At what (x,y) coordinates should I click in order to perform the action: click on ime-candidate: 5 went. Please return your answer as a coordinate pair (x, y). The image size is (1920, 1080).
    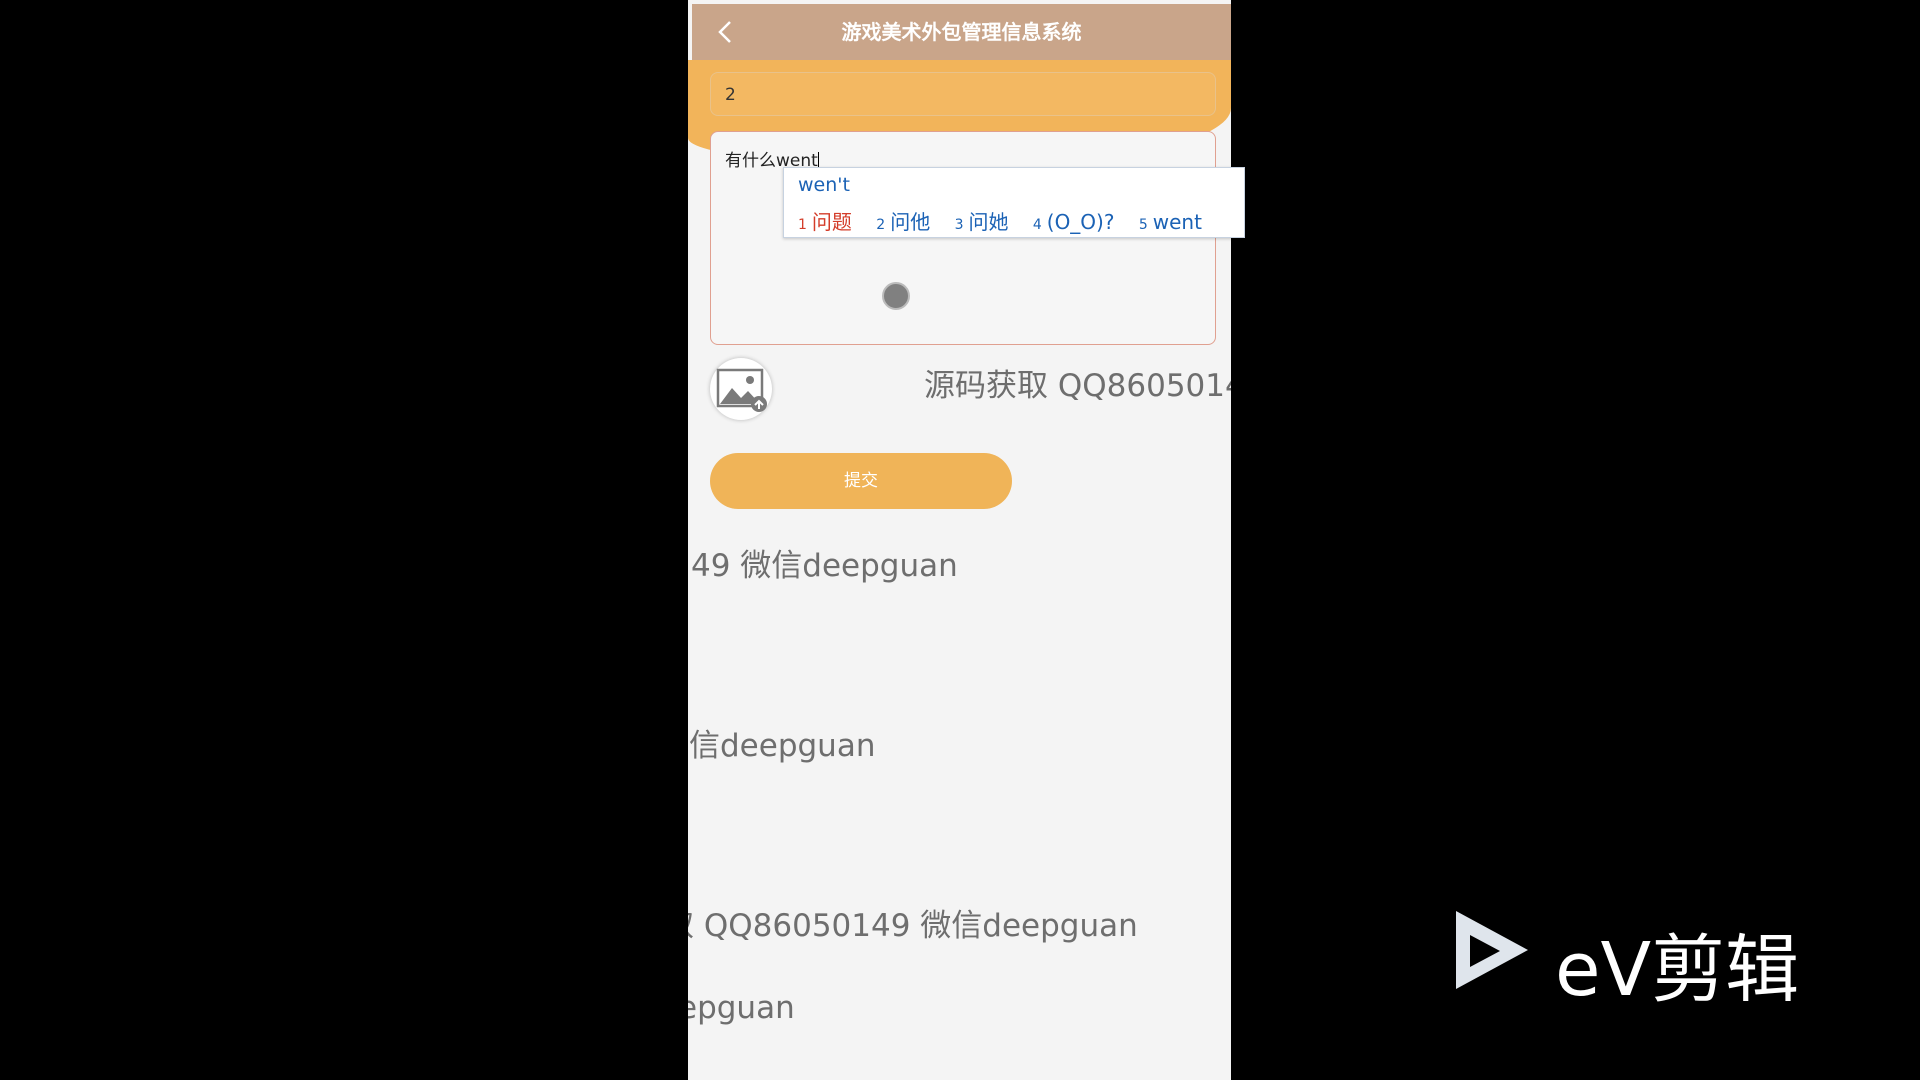
    Looking at the image, I should click on (1170, 222).